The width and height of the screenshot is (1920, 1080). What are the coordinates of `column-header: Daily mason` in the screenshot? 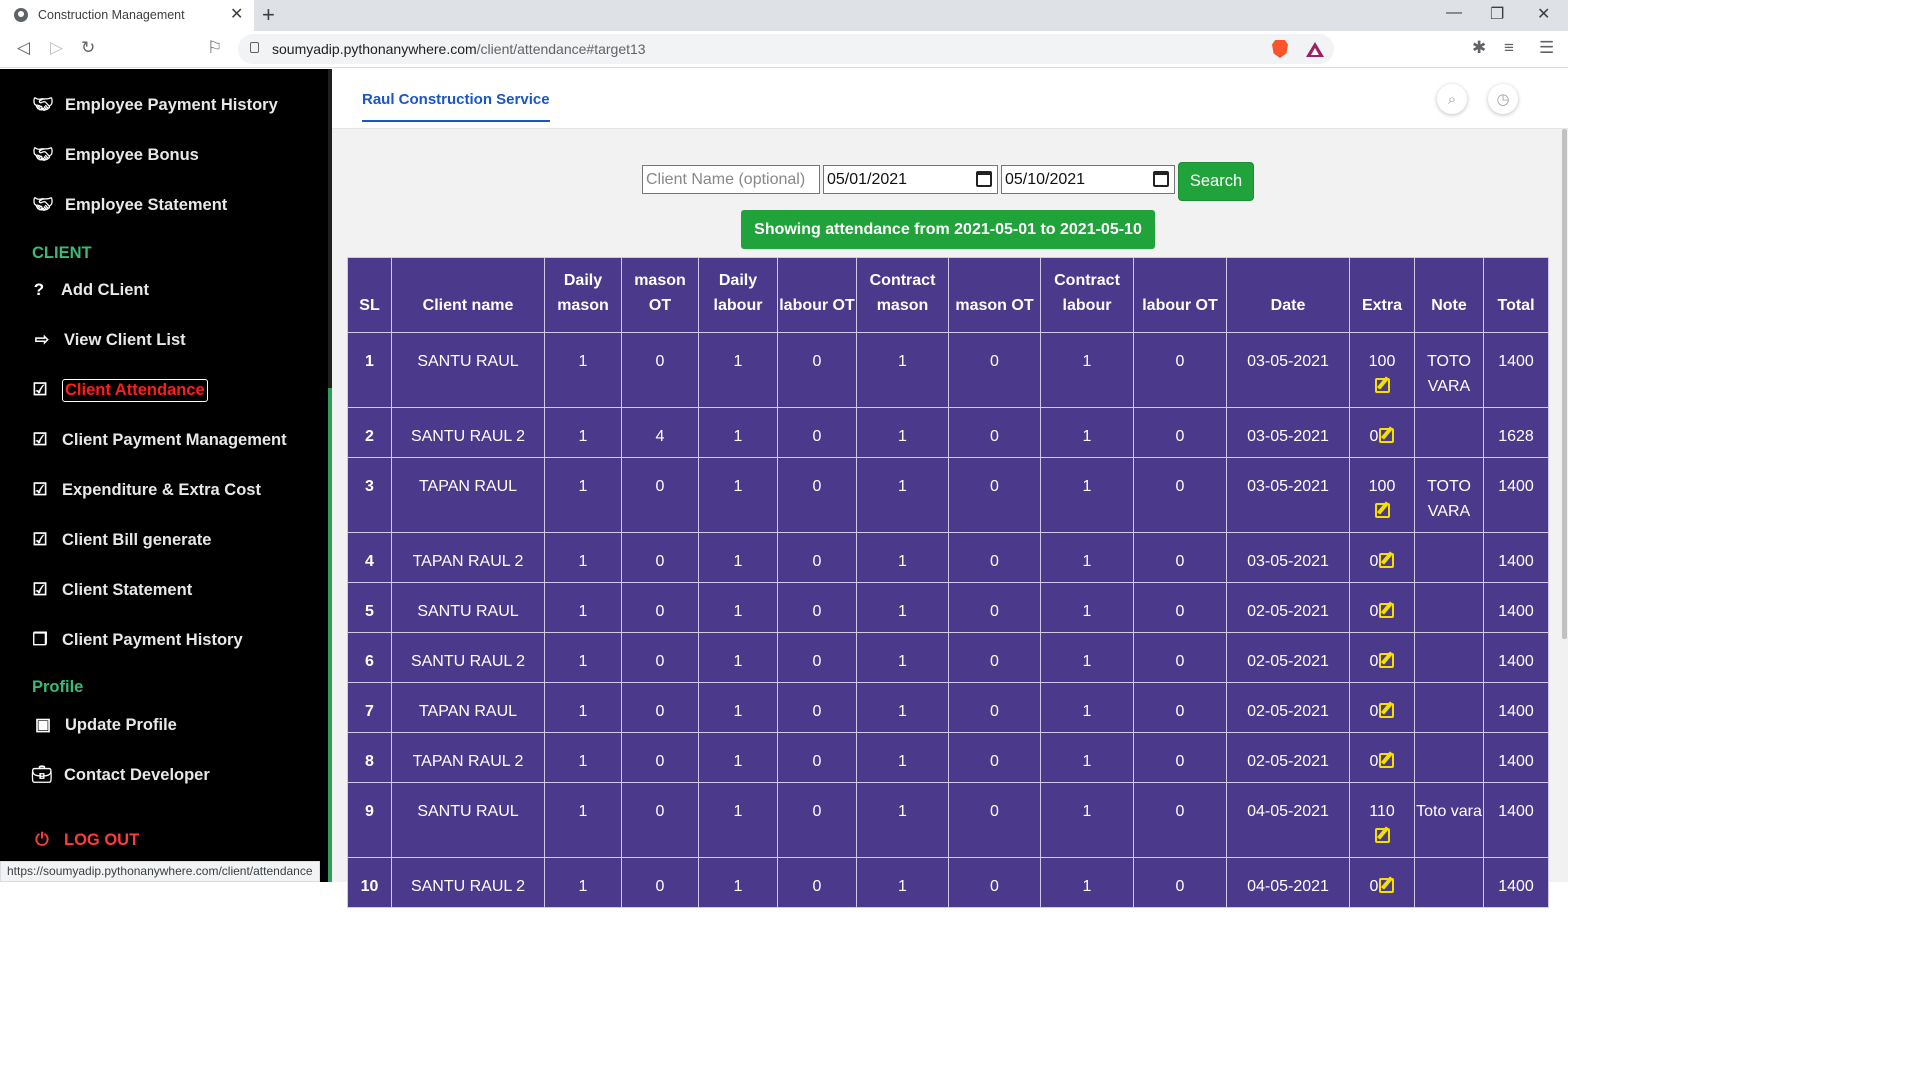 It's located at (583, 295).